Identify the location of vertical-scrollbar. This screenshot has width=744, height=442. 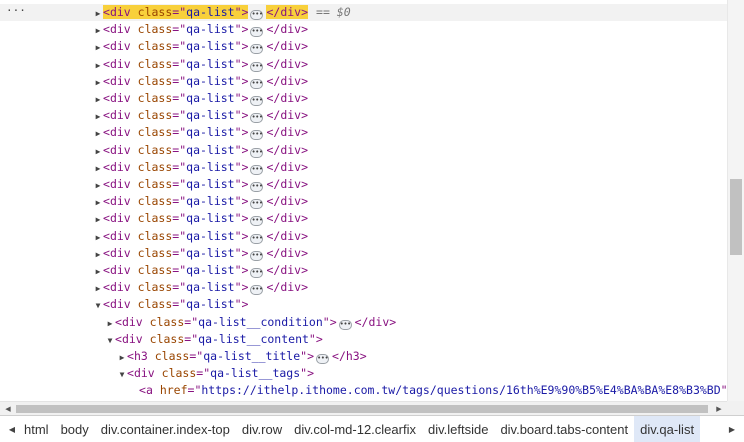
(735, 200).